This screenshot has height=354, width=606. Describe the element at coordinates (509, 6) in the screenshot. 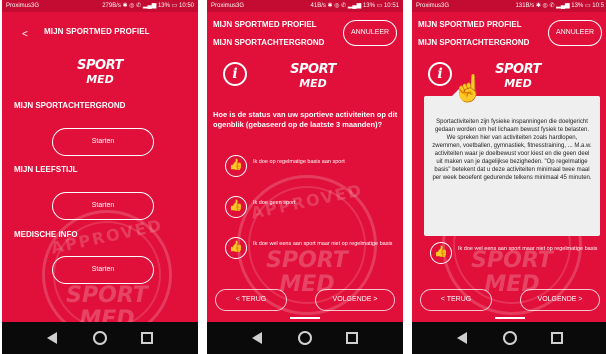

I see `status-bar: Proximus3G 131B/s ✱ ◎ ✆ ▂▄▆ 13% ▭ 10:5` at that location.